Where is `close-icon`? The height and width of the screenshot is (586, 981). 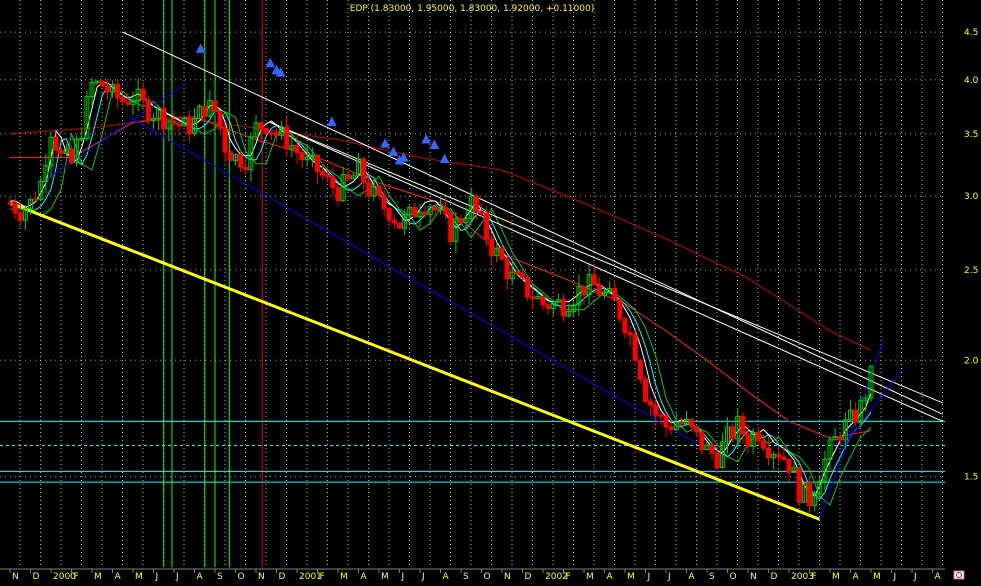
close-icon is located at coordinates (959, 575).